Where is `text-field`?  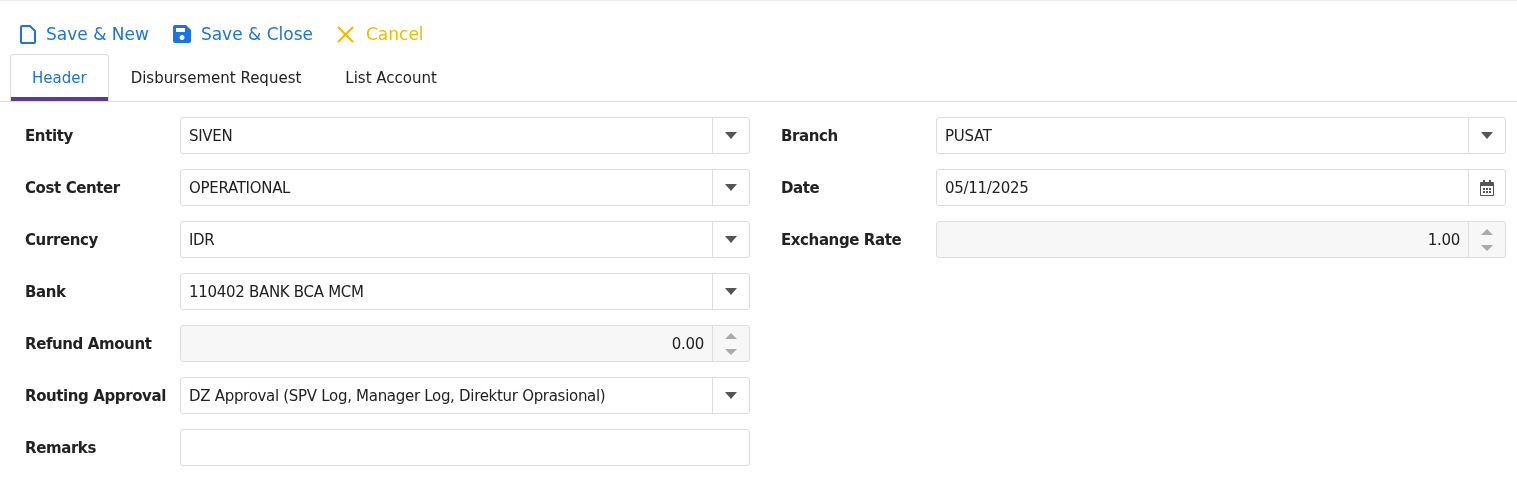
text-field is located at coordinates (465, 447).